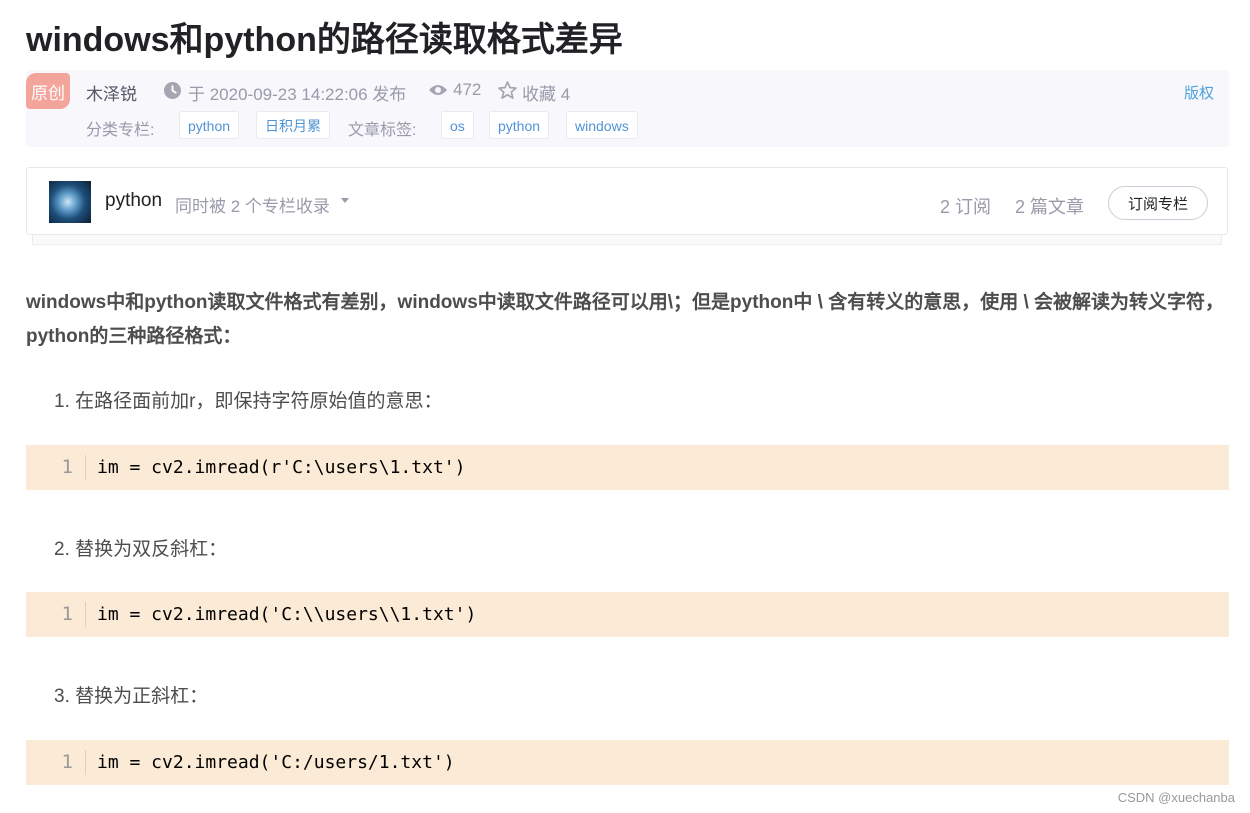 Image resolution: width=1250 pixels, height=813 pixels. What do you see at coordinates (287, 614) in the screenshot?
I see `code-line: im = cv2.imread('C:\\users\\1.txt')` at bounding box center [287, 614].